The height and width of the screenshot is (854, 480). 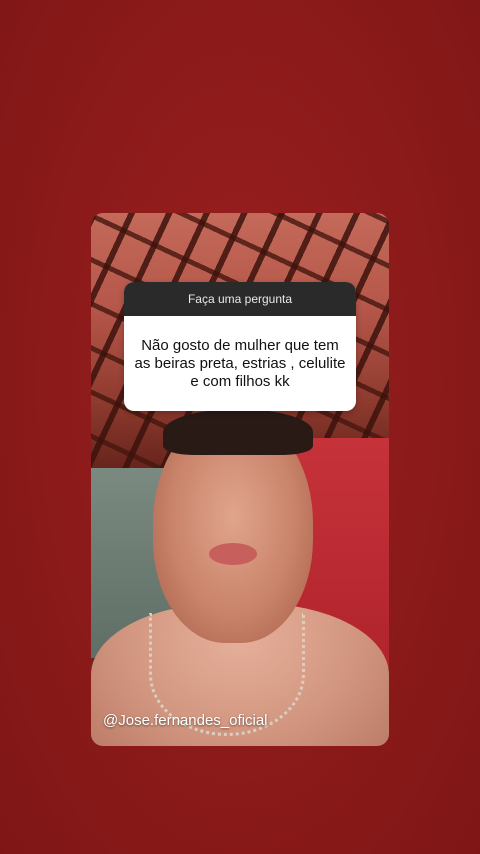 What do you see at coordinates (240, 299) in the screenshot?
I see `question-sticker-header: Faça uma pergunta` at bounding box center [240, 299].